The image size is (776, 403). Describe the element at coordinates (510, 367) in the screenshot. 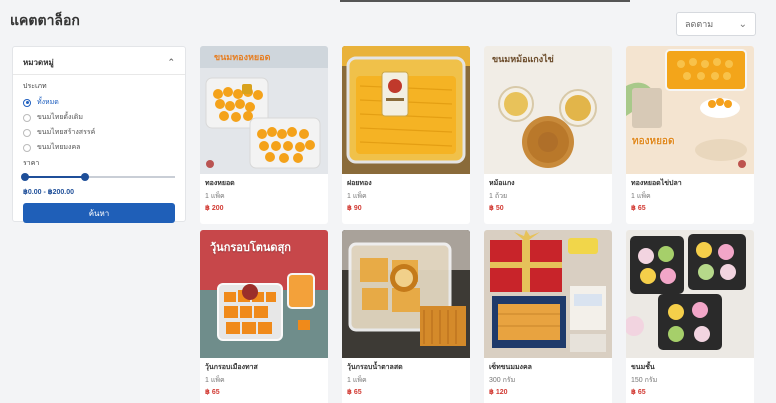

I see `product-name: เซ็ทขนมมงคล` at that location.